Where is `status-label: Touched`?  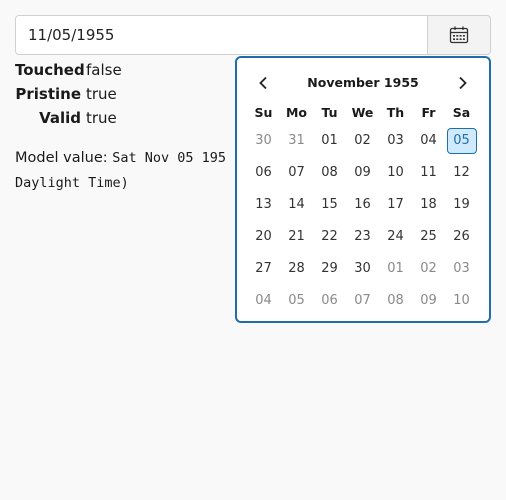 status-label: Touched is located at coordinates (50, 70).